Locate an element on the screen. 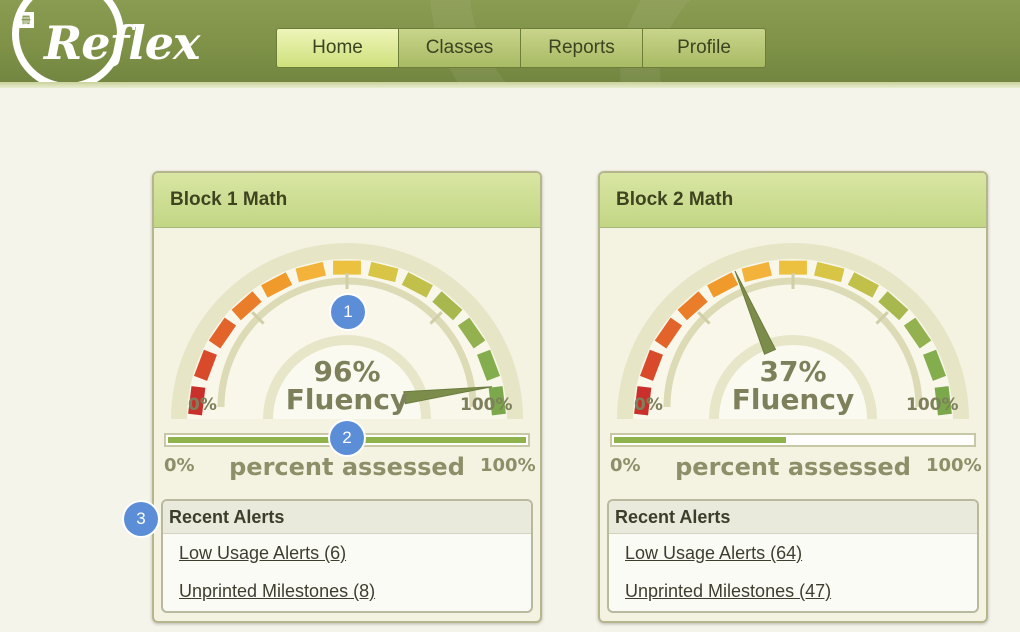  callout-marker: 1 is located at coordinates (348, 312).